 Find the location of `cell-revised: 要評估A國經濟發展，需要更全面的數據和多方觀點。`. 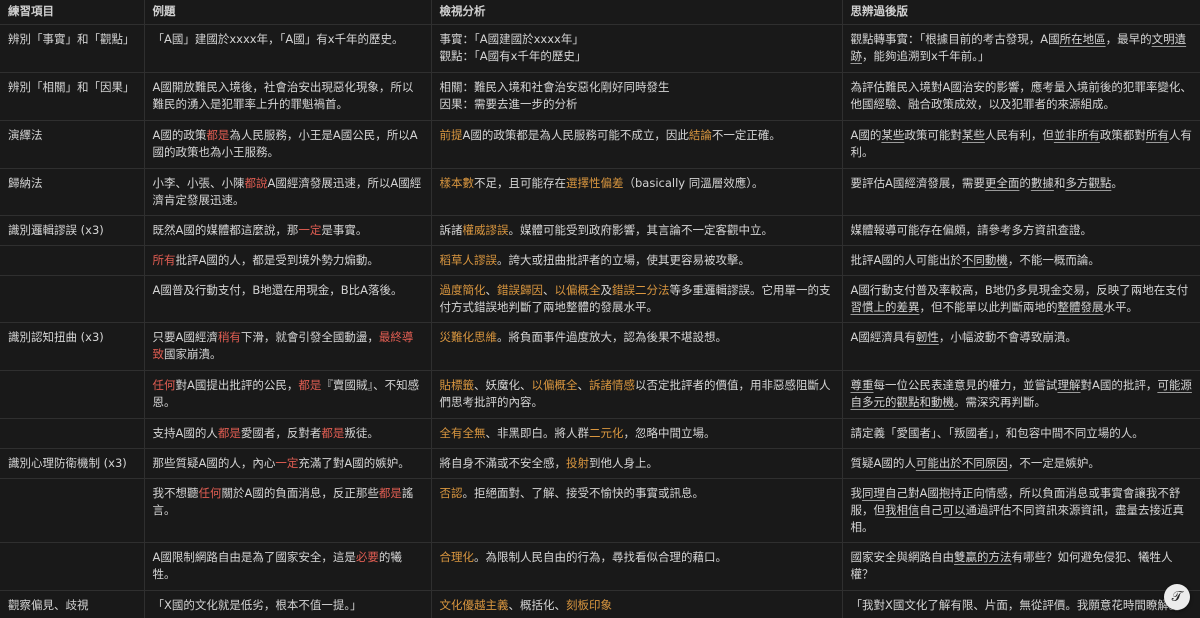

cell-revised: 要評估A國經濟發展，需要更全面的數據和多方觀點。 is located at coordinates (1020, 192).